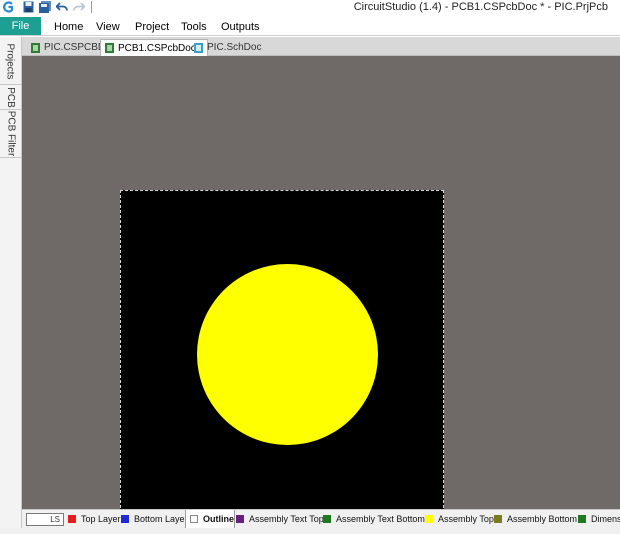 The image size is (620, 534). What do you see at coordinates (45, 519) in the screenshot?
I see `layer-set-selector: LS` at bounding box center [45, 519].